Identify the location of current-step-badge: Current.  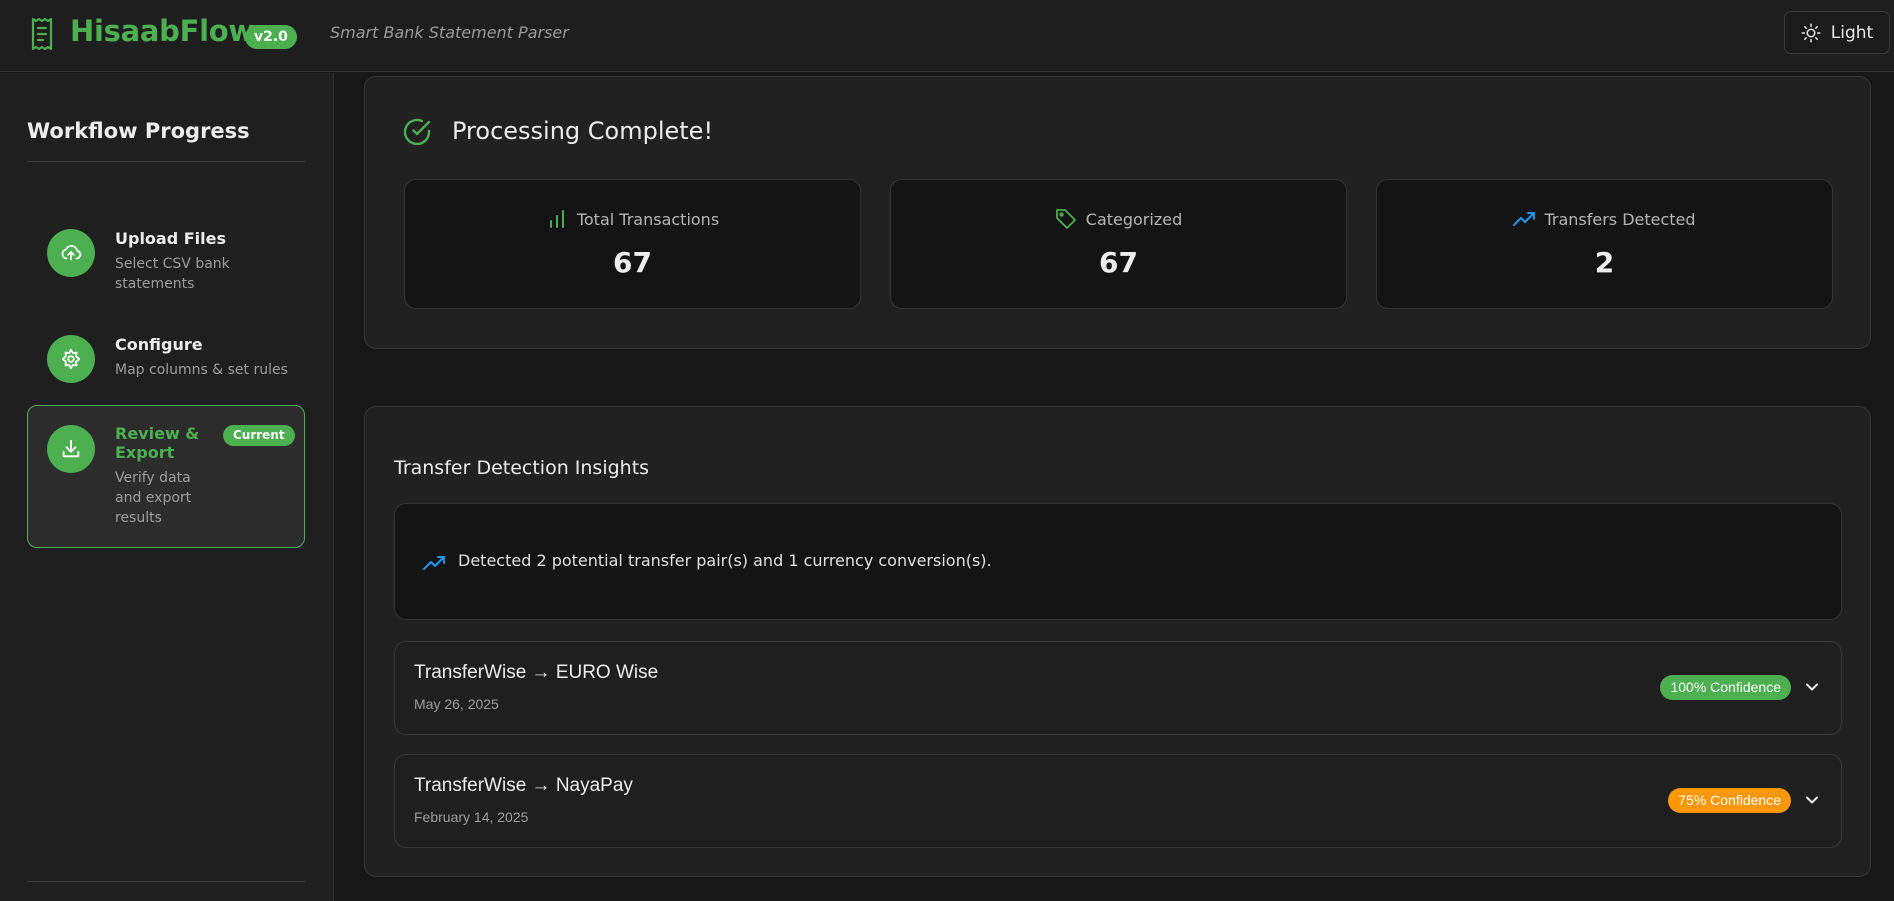
(259, 435).